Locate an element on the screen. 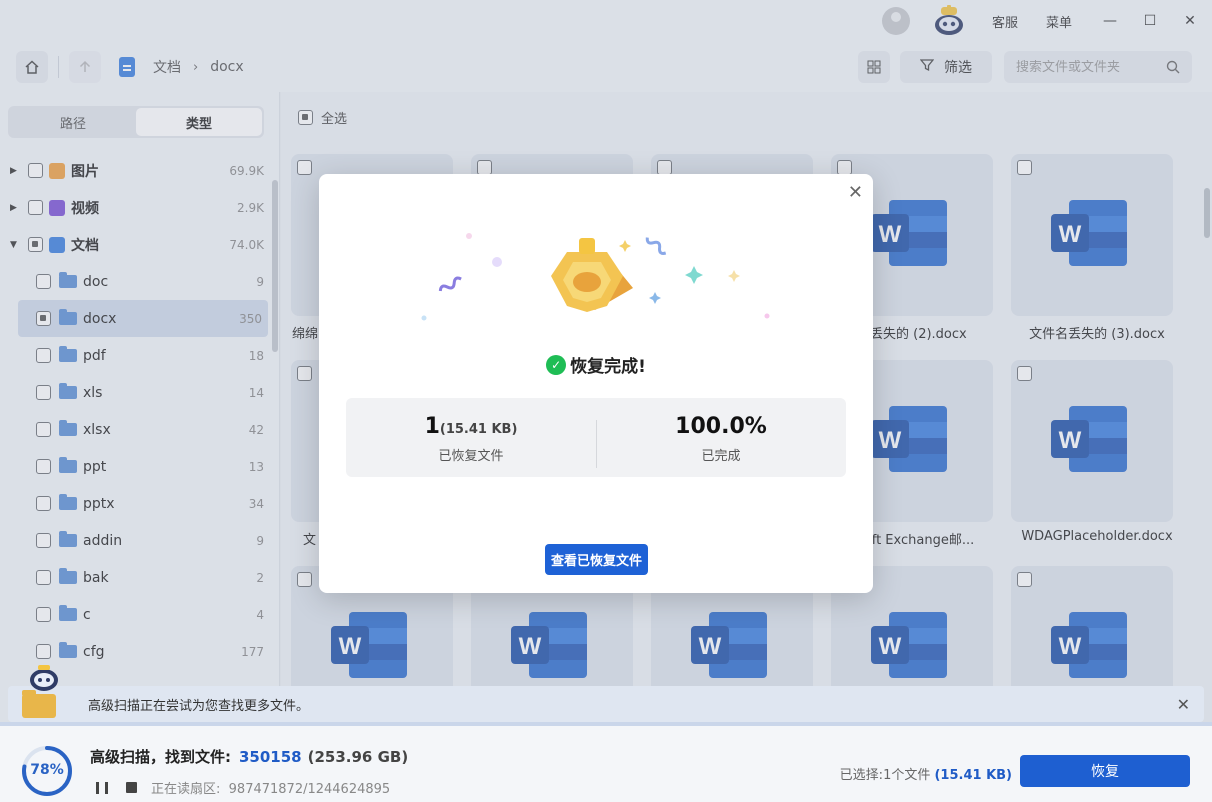 This screenshot has height=802, width=1212. success-check-icon: ✓ is located at coordinates (556, 364).